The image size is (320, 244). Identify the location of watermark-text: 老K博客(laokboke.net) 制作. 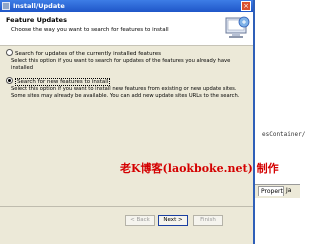
(199, 168).